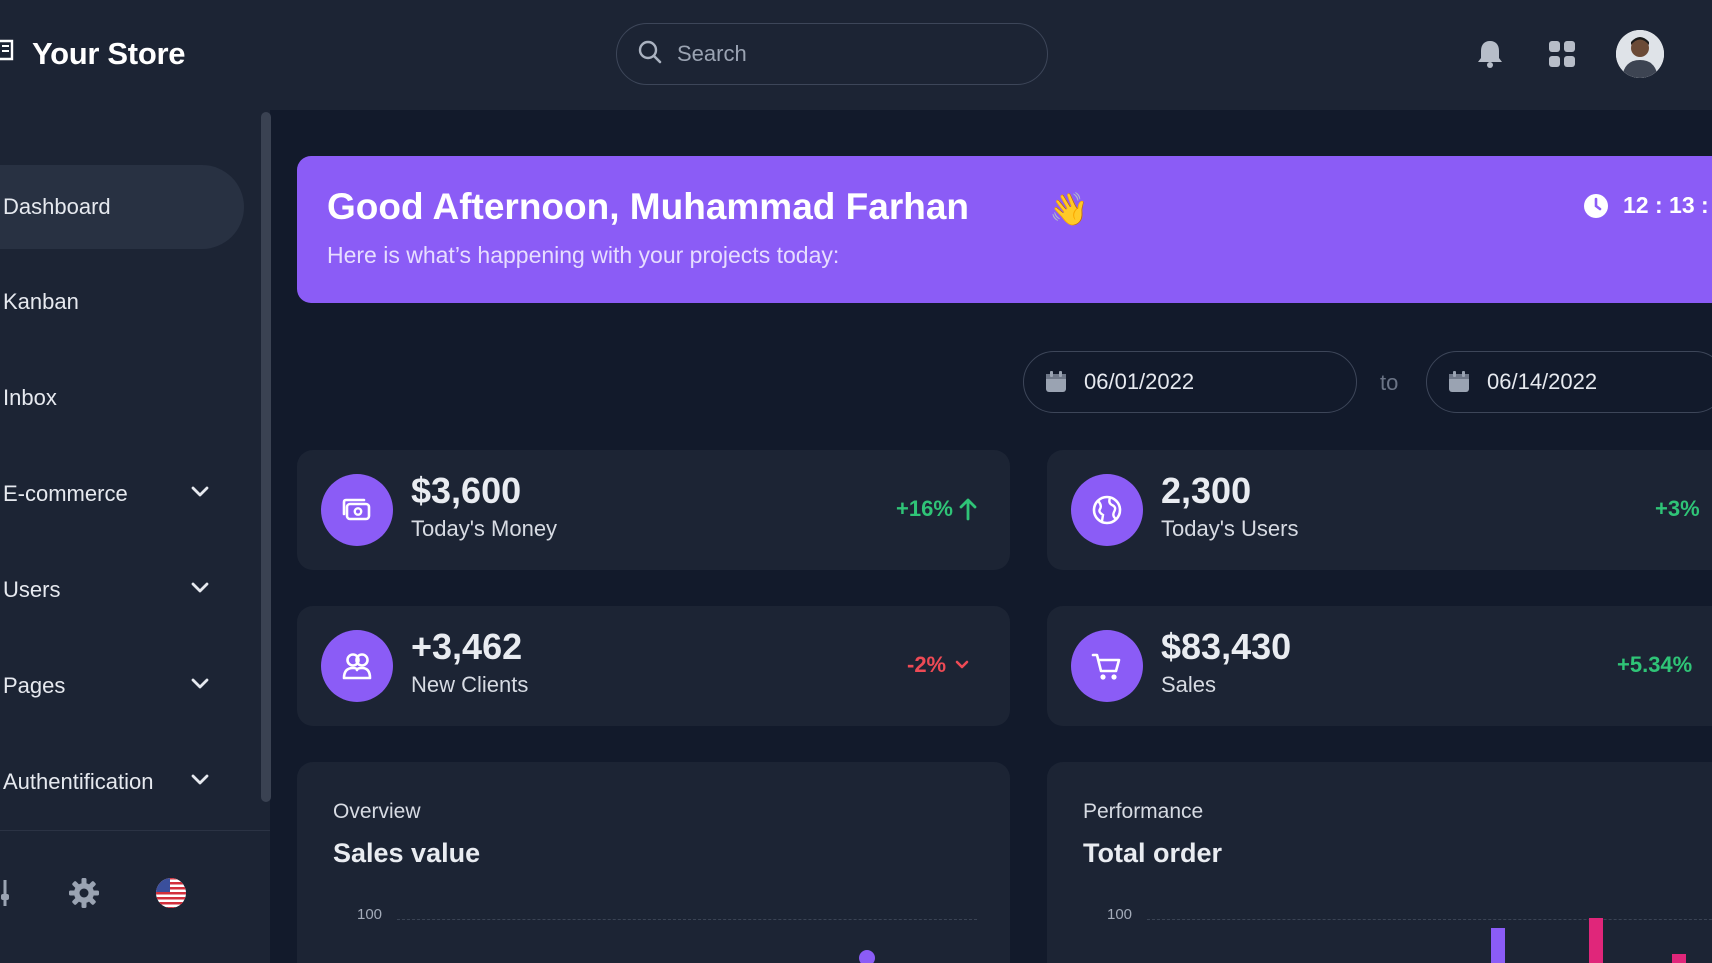 The width and height of the screenshot is (1712, 963). I want to click on bell-icon, so click(1490, 54).